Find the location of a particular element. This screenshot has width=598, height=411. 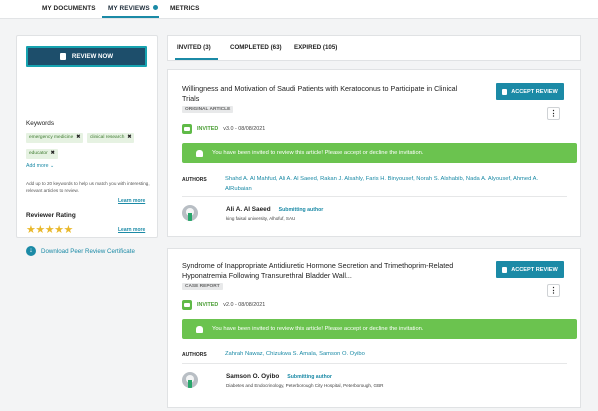

tab-my-reviews: MY REVIEWS is located at coordinates (133, 8).